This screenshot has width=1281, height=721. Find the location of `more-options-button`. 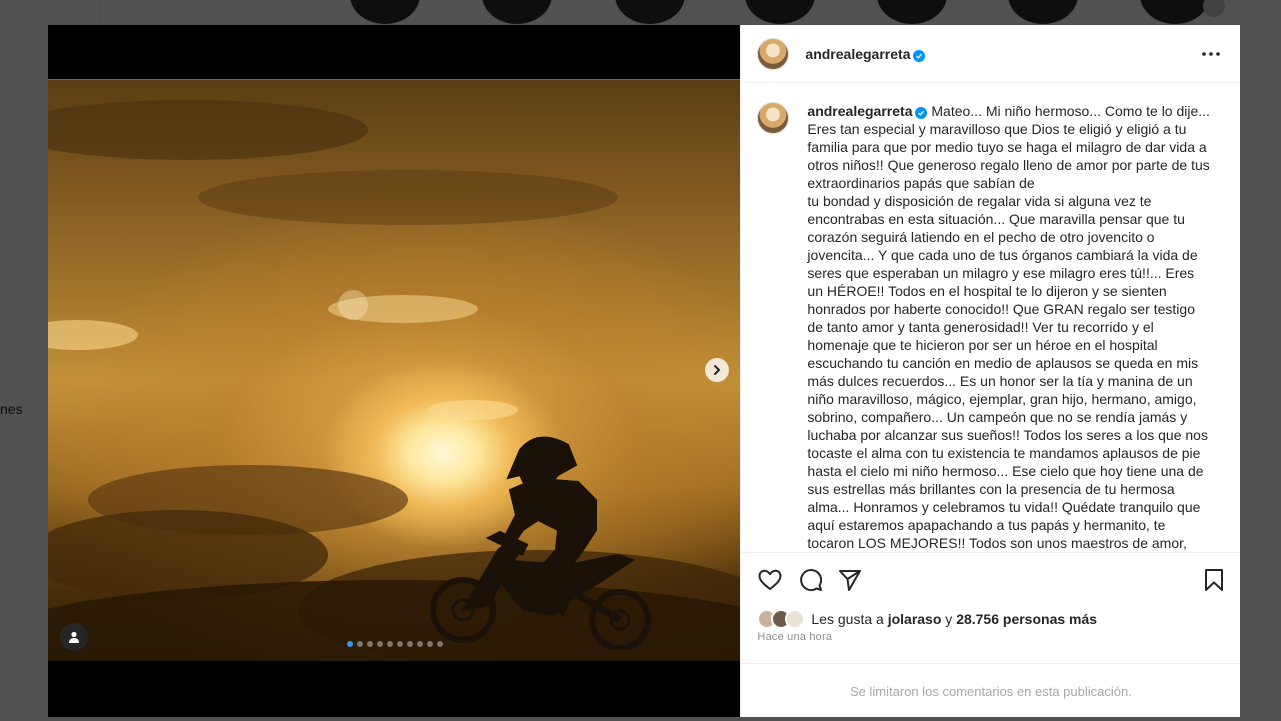

more-options-button is located at coordinates (1211, 54).